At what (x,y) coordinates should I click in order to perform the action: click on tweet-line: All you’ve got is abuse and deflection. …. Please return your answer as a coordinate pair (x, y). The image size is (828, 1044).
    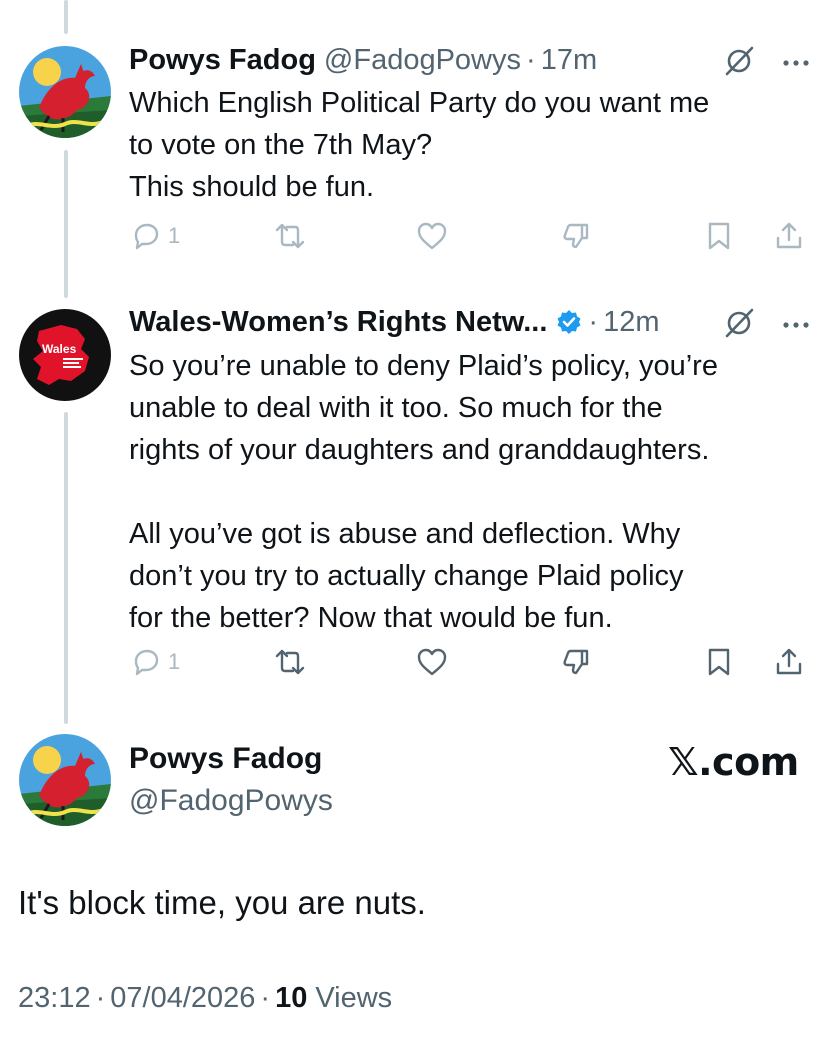
    Looking at the image, I should click on (405, 534).